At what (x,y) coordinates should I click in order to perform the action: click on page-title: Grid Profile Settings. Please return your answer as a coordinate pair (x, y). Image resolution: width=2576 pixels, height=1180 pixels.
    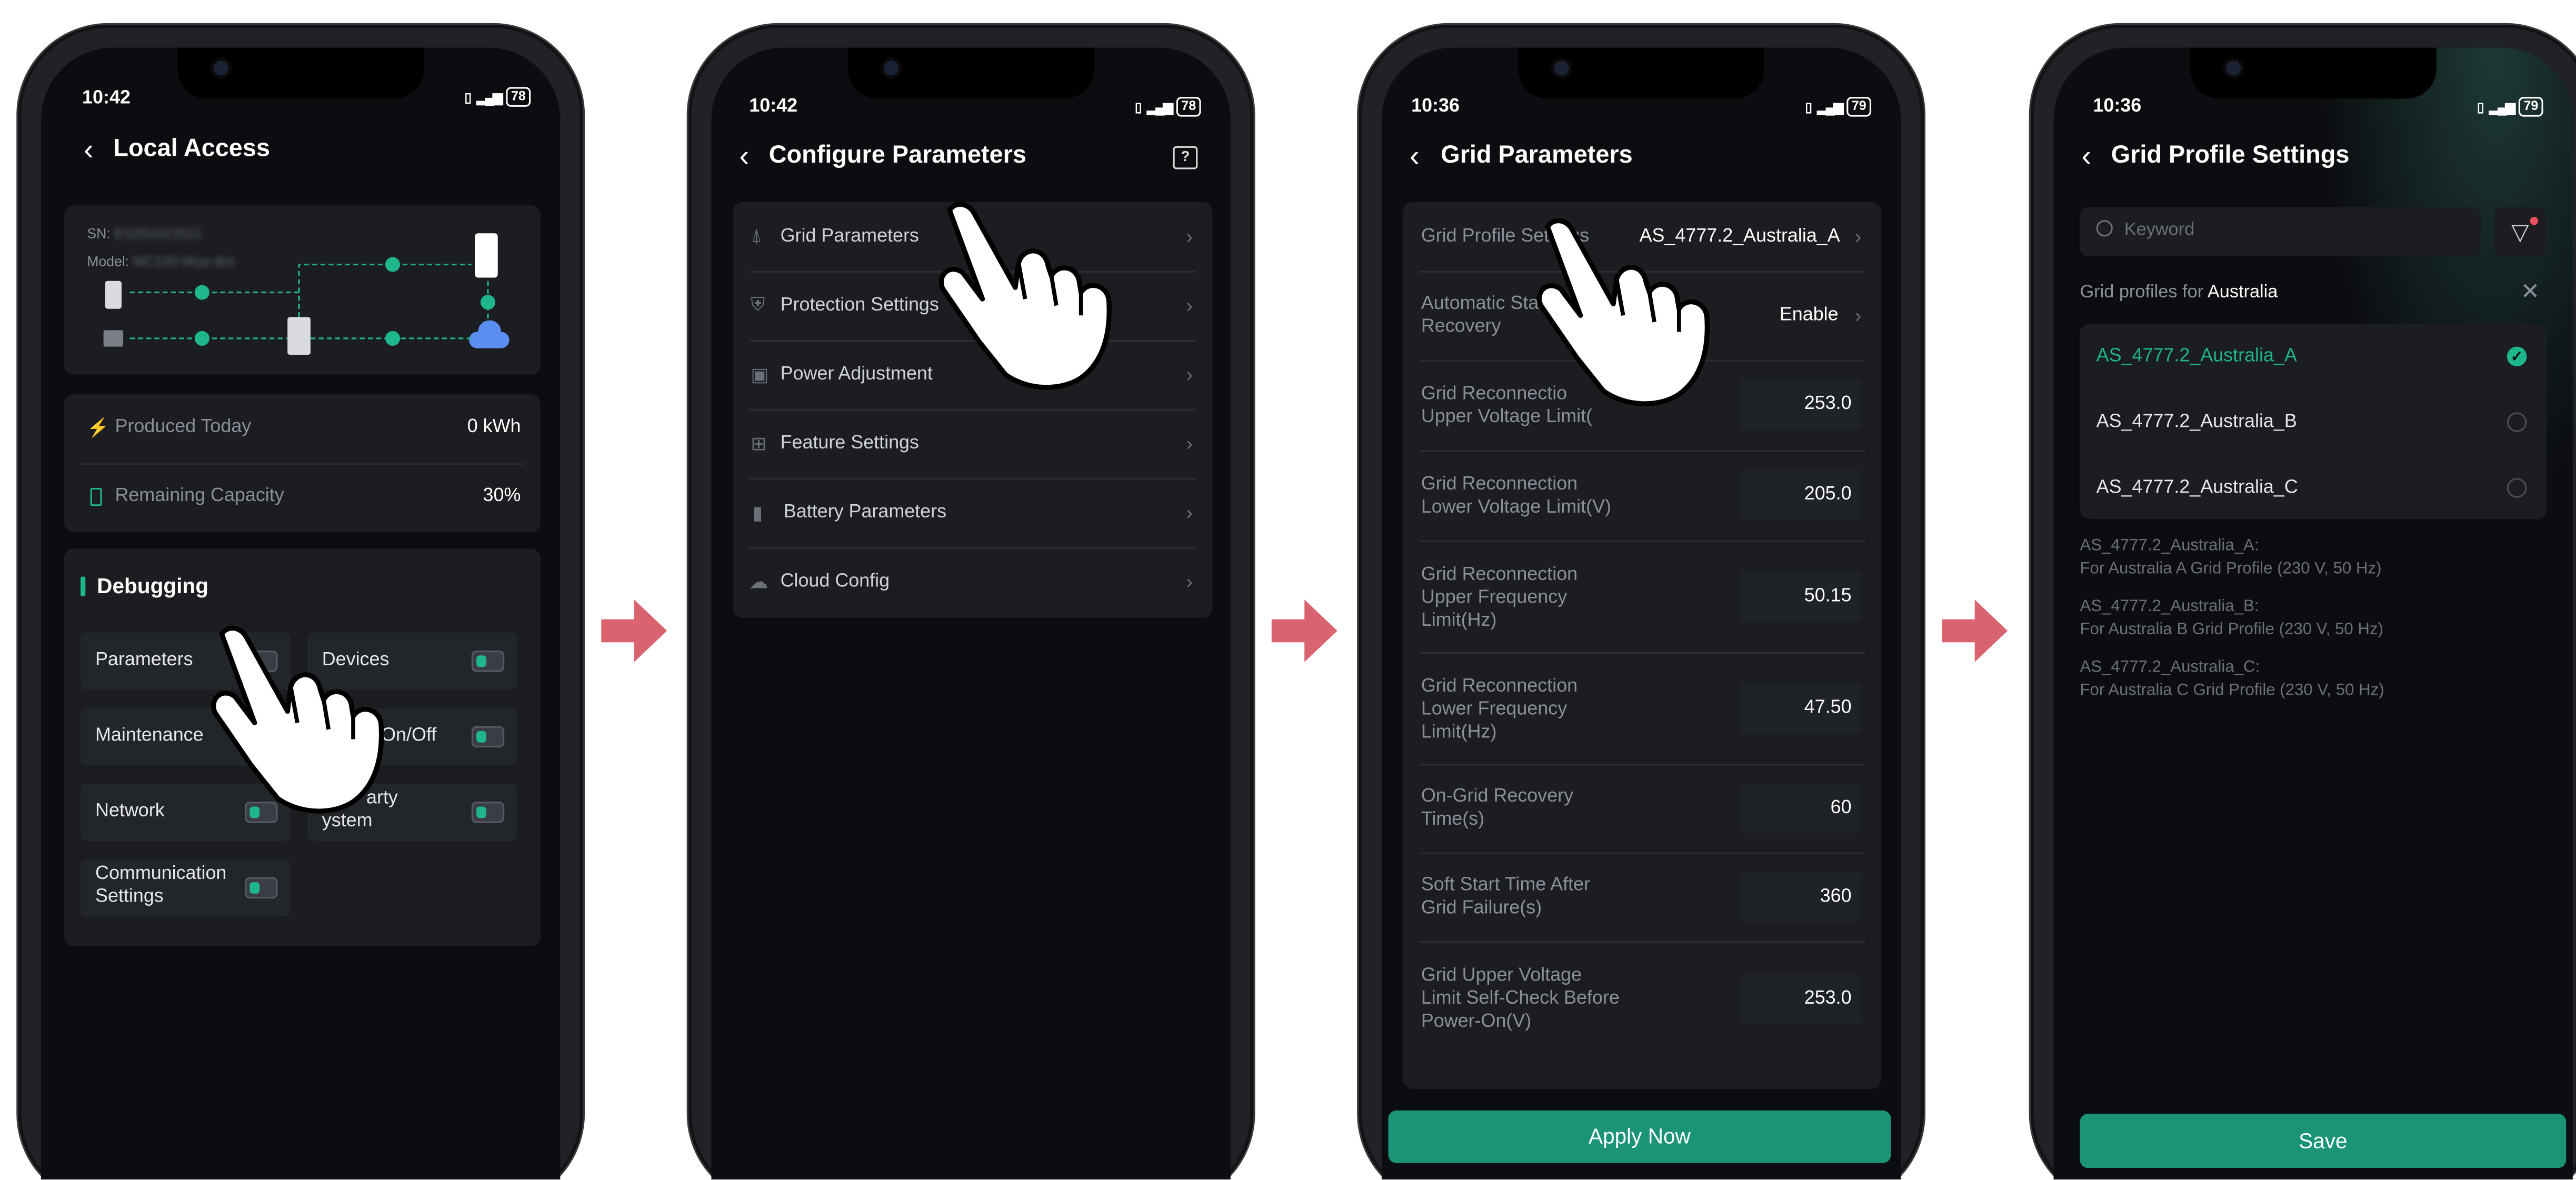
    Looking at the image, I should click on (2230, 155).